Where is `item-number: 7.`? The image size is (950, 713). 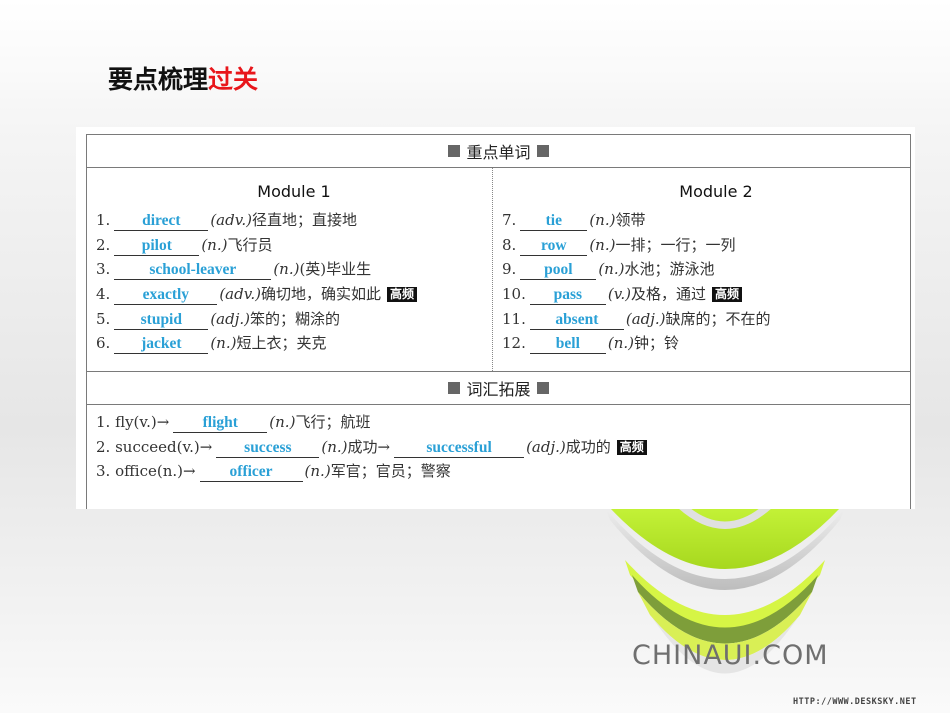
item-number: 7. is located at coordinates (509, 220).